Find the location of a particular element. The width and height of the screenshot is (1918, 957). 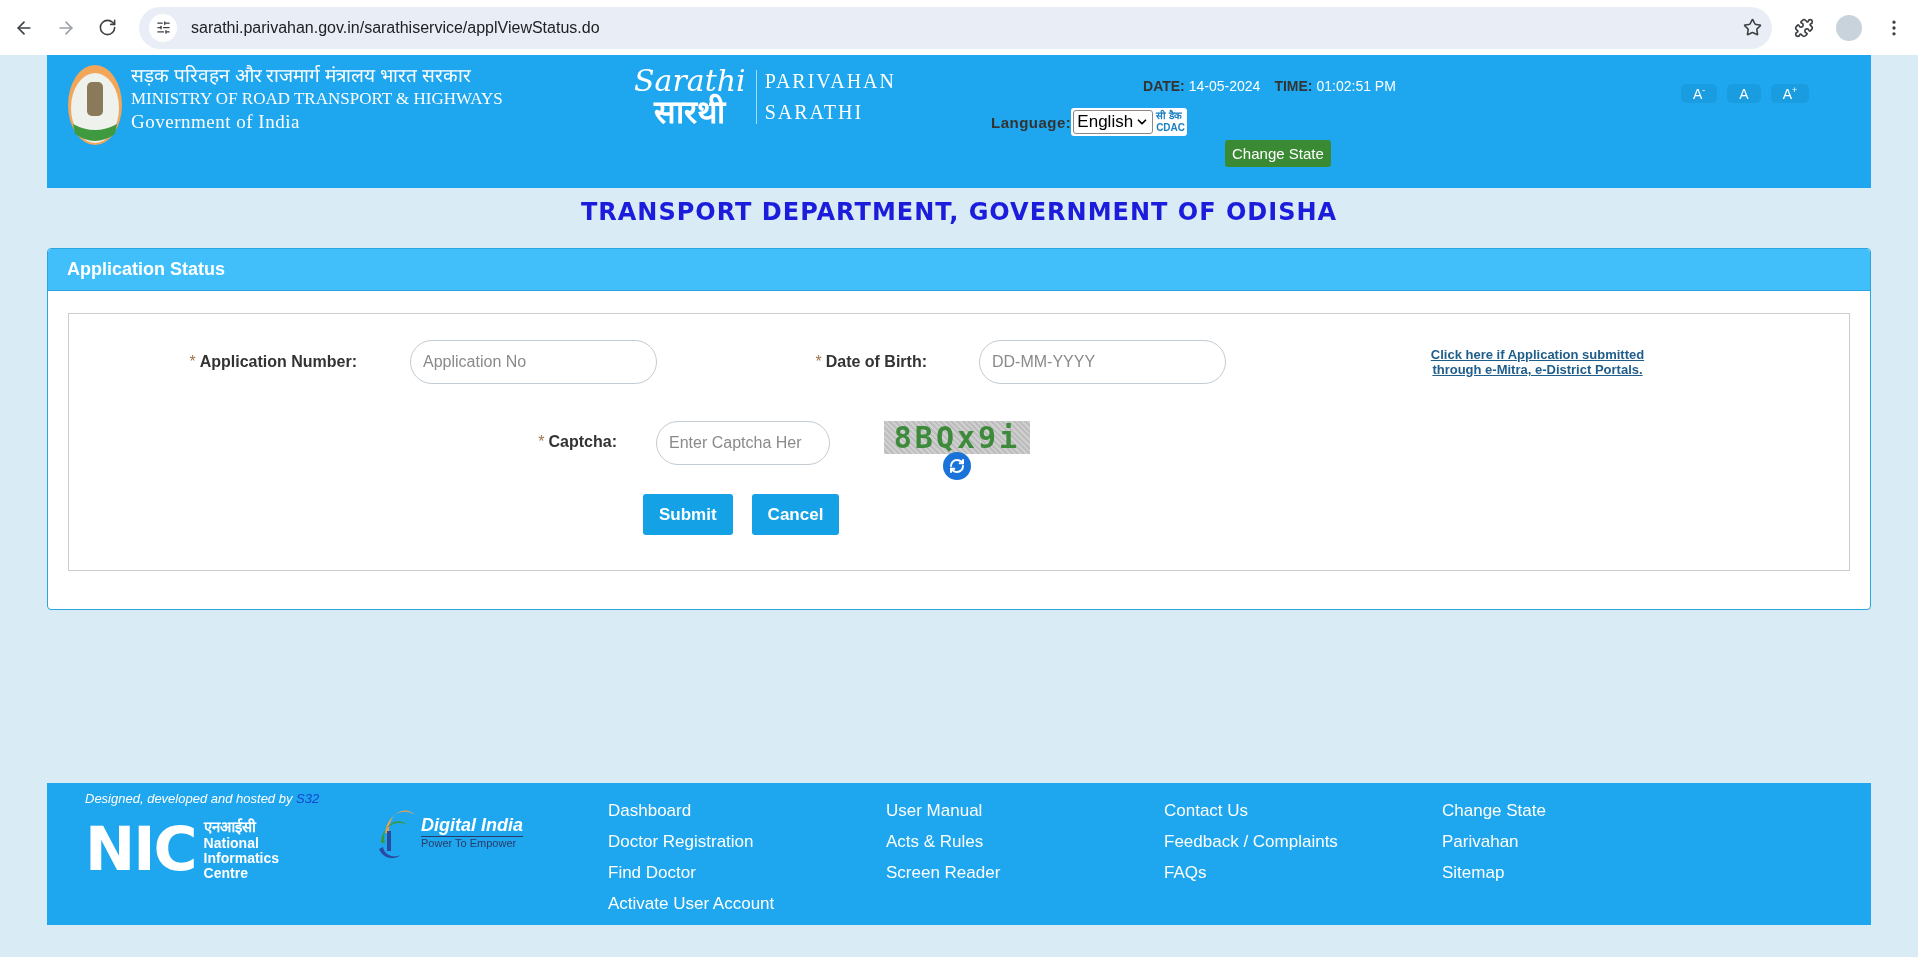

address-bar: sarathi.parivahan.gov.in/sarathiservice/applViewStatus.do is located at coordinates (955, 27).